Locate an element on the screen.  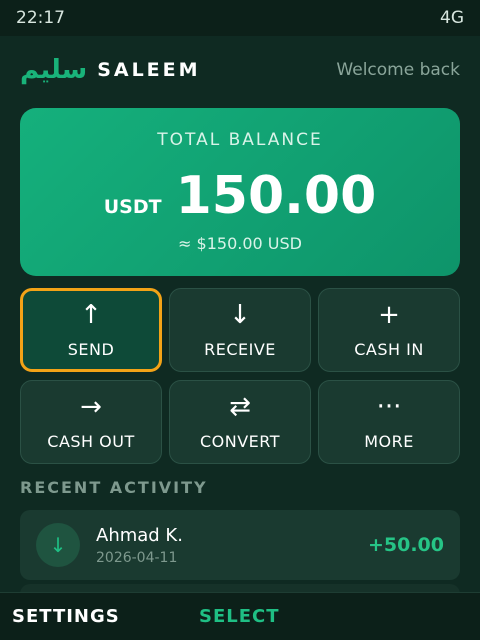
app-header: سليم SALEEM Welcome back is located at coordinates (240, 70).